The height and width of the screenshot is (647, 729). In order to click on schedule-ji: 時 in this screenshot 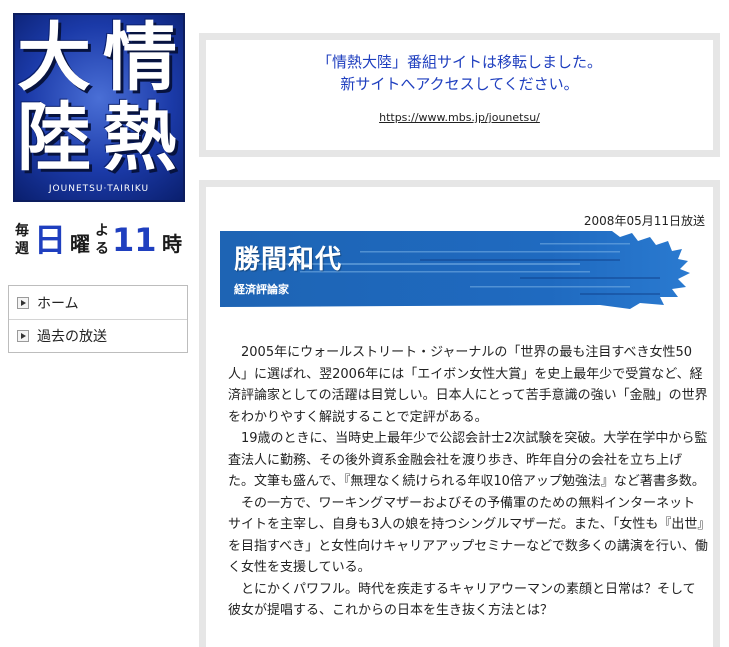, I will do `click(172, 244)`.